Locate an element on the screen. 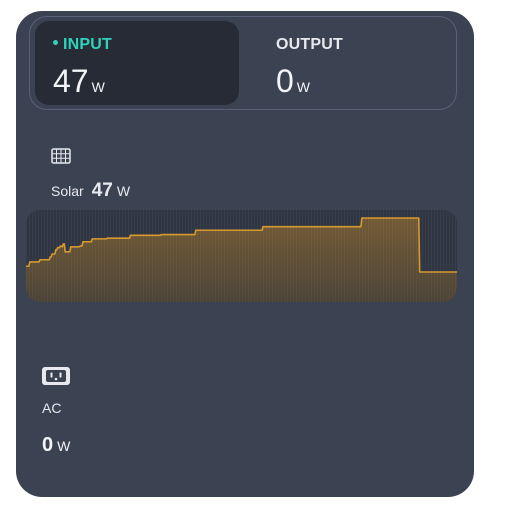  ac-power-unit: W is located at coordinates (64, 446).